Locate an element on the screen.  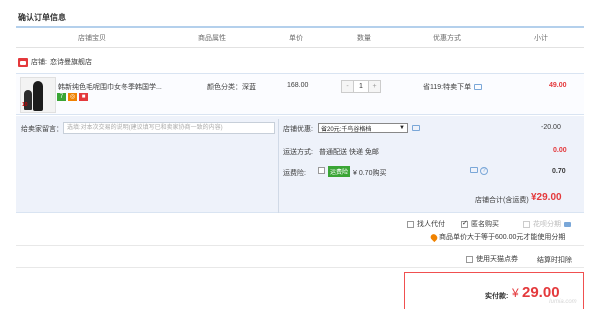
tmall-points-option: 使用天猫点券 is located at coordinates (492, 259).